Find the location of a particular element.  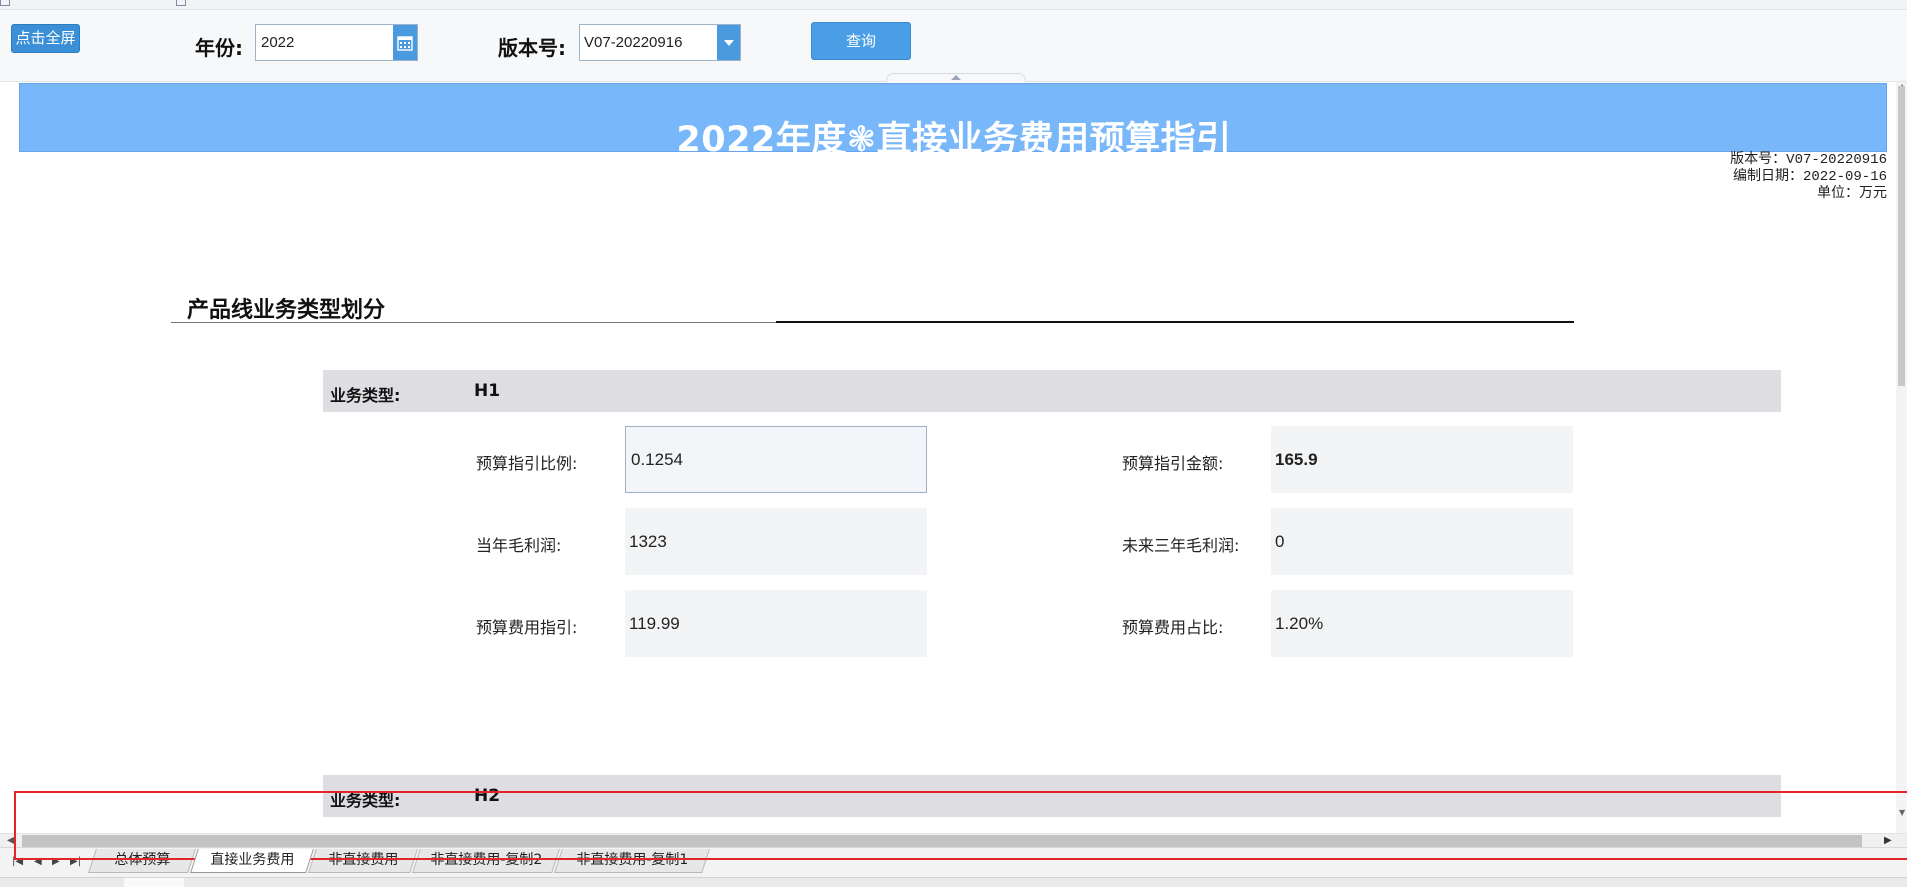

year-input: 2022 is located at coordinates (336, 42).